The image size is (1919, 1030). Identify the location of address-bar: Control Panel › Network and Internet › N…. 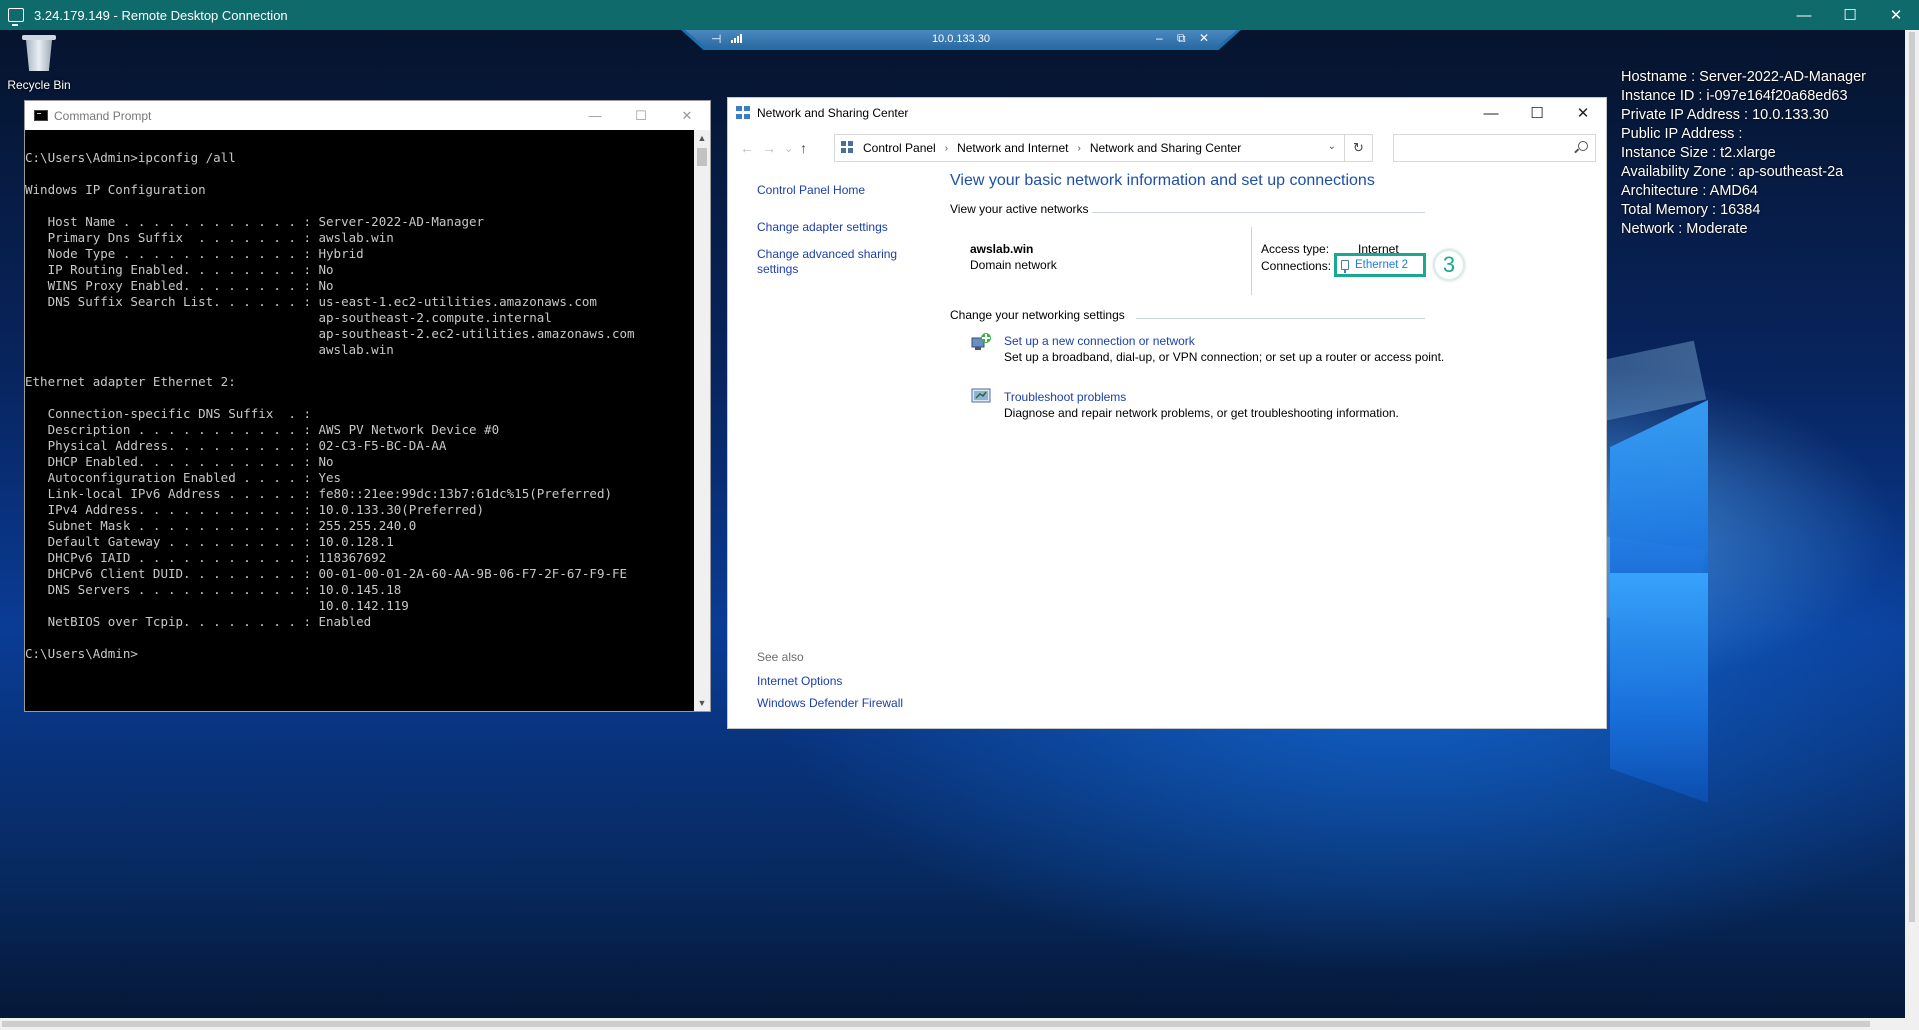
(1089, 148).